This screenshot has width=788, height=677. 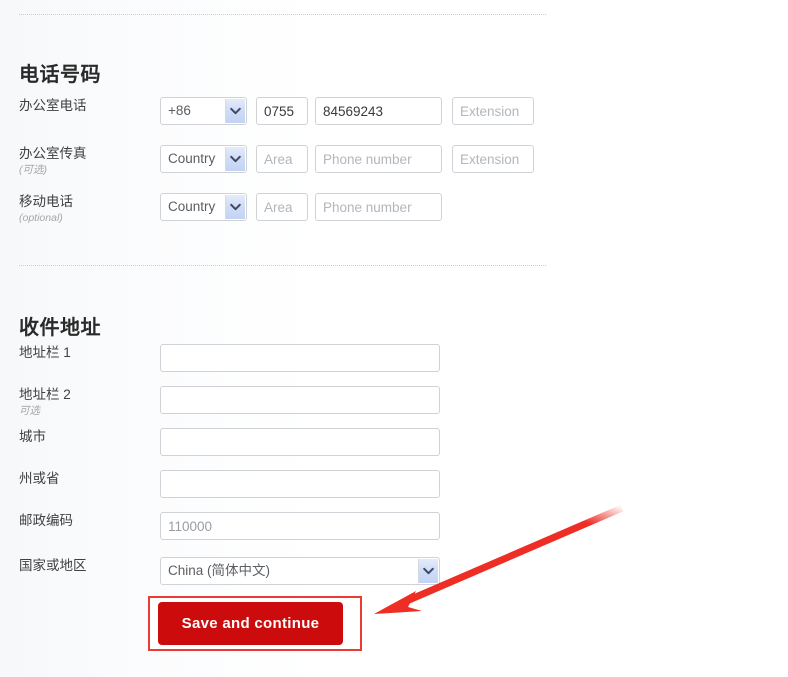 What do you see at coordinates (282, 265) in the screenshot?
I see `section-divider-middle` at bounding box center [282, 265].